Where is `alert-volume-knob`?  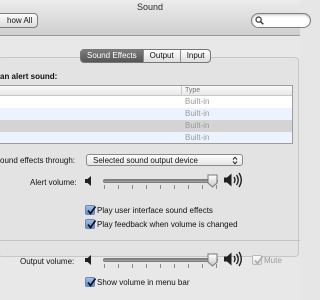 alert-volume-knob is located at coordinates (212, 181).